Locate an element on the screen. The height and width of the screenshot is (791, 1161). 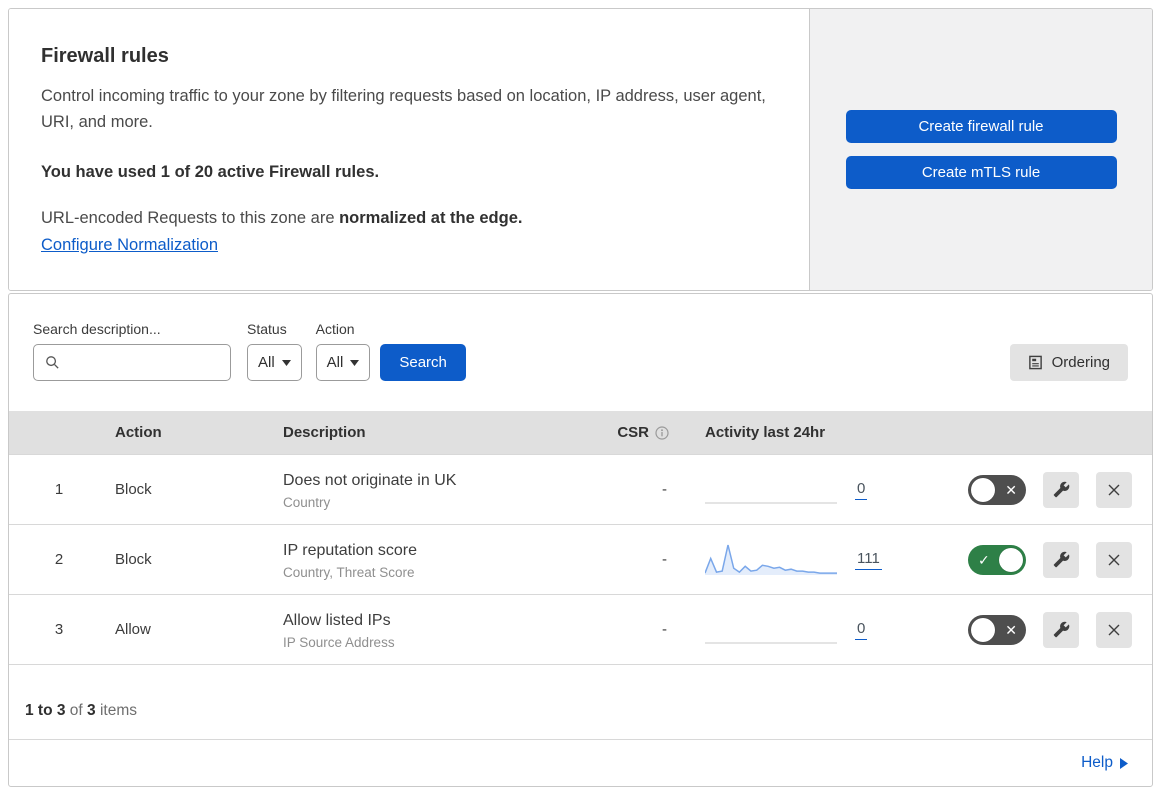
configure-normalization-link: Configure Normalization is located at coordinates (129, 245).